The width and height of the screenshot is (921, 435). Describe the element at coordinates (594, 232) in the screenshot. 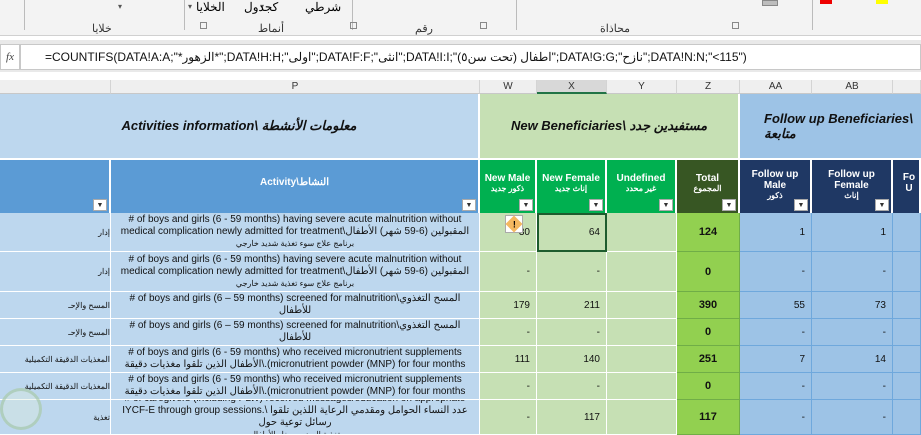

I see `cell-value: 64` at that location.